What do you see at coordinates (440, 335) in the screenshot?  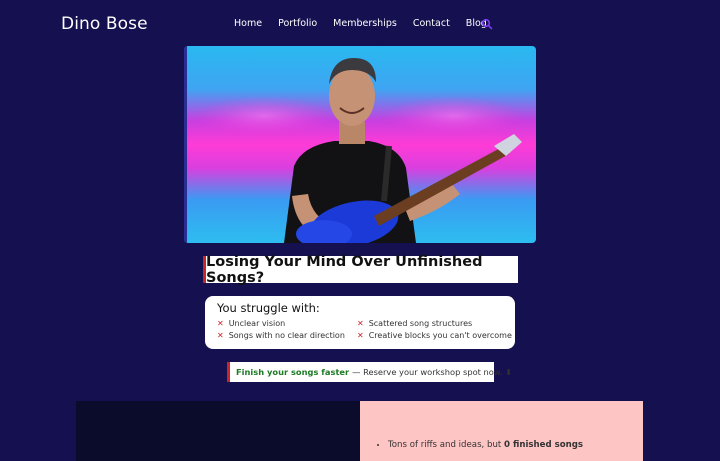 I see `struggle-item-label: Creative blocks you can't overcome` at bounding box center [440, 335].